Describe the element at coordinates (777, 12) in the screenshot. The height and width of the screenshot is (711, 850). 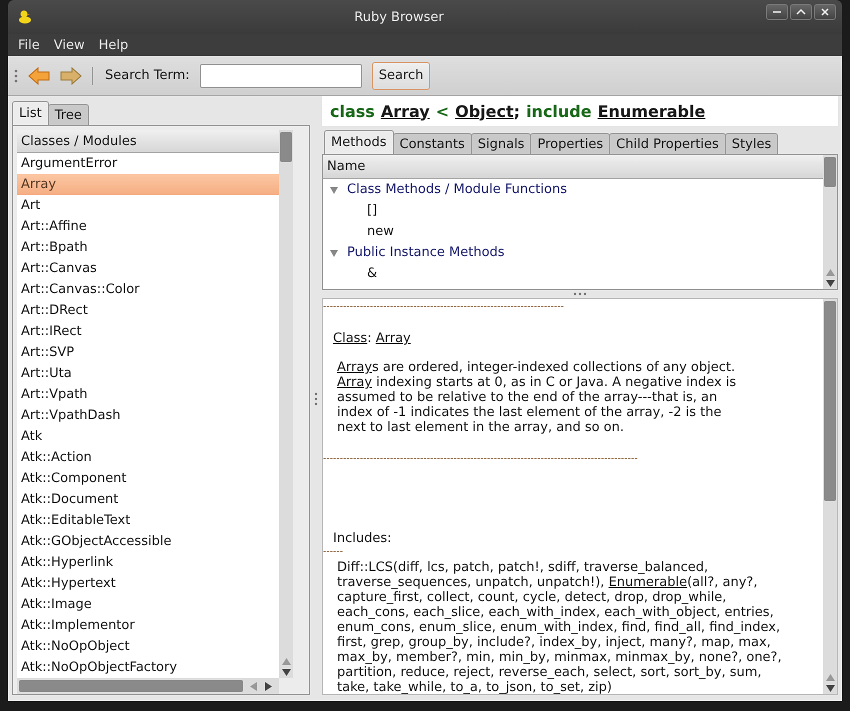
I see `minimize-button` at that location.